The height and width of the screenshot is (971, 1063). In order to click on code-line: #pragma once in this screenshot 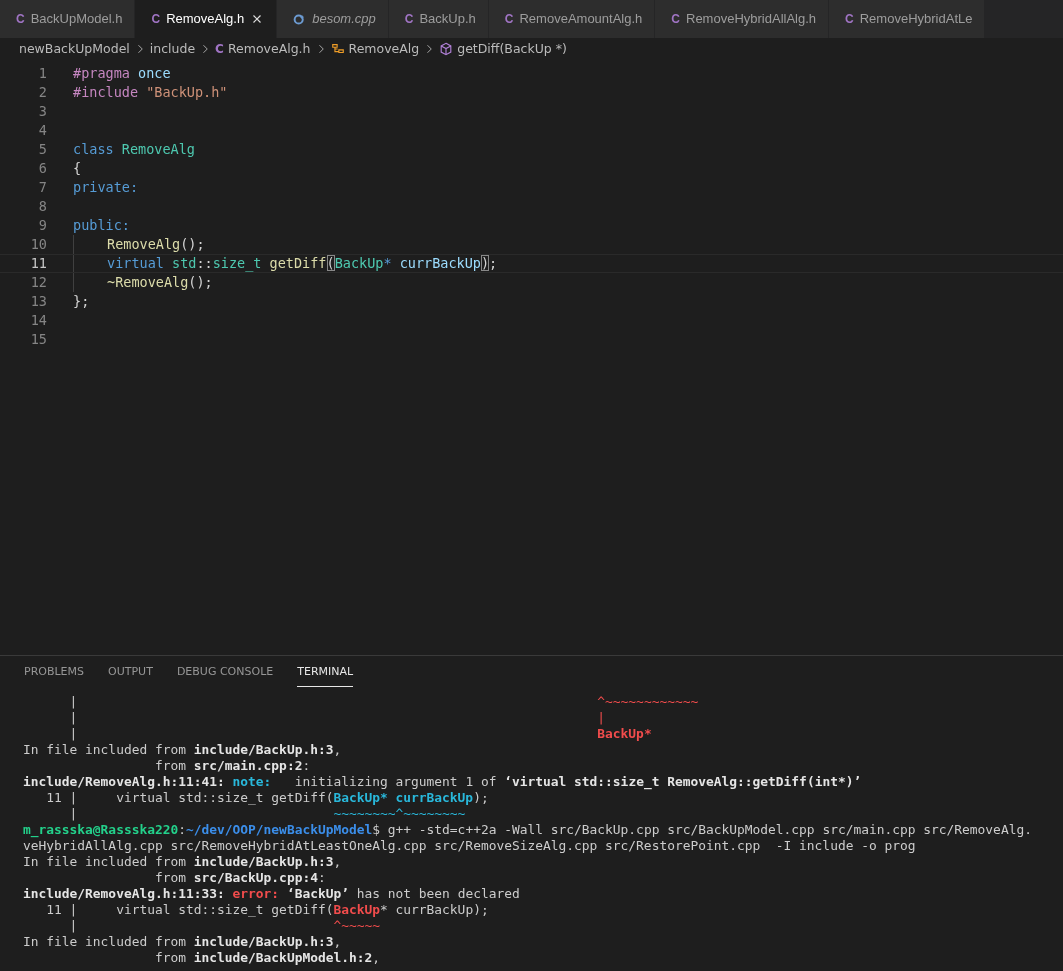, I will do `click(122, 73)`.